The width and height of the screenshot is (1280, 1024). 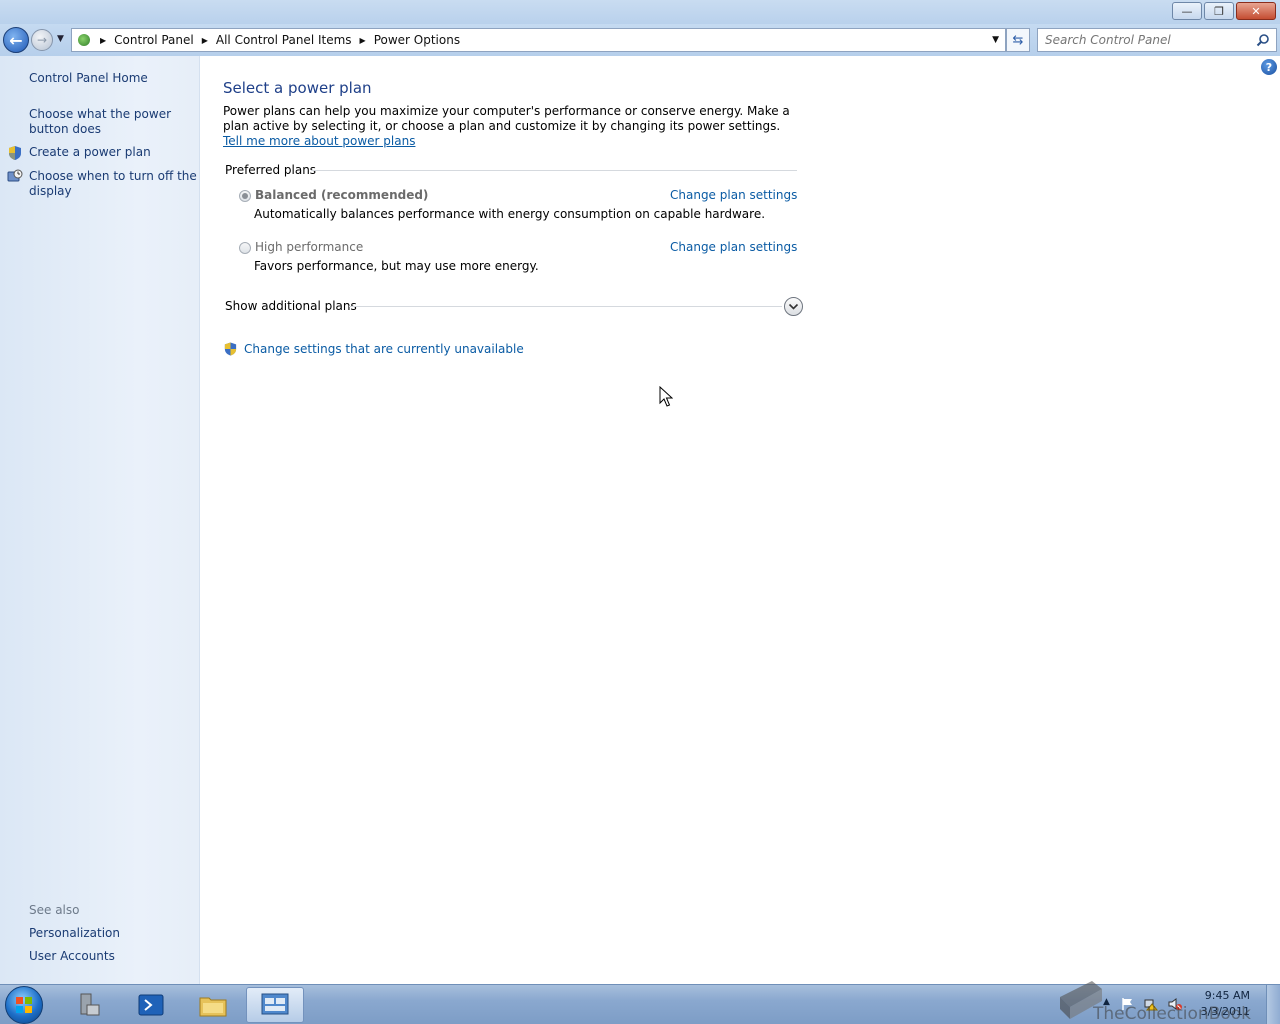 What do you see at coordinates (666, 396) in the screenshot?
I see `mouse-cursor-icon` at bounding box center [666, 396].